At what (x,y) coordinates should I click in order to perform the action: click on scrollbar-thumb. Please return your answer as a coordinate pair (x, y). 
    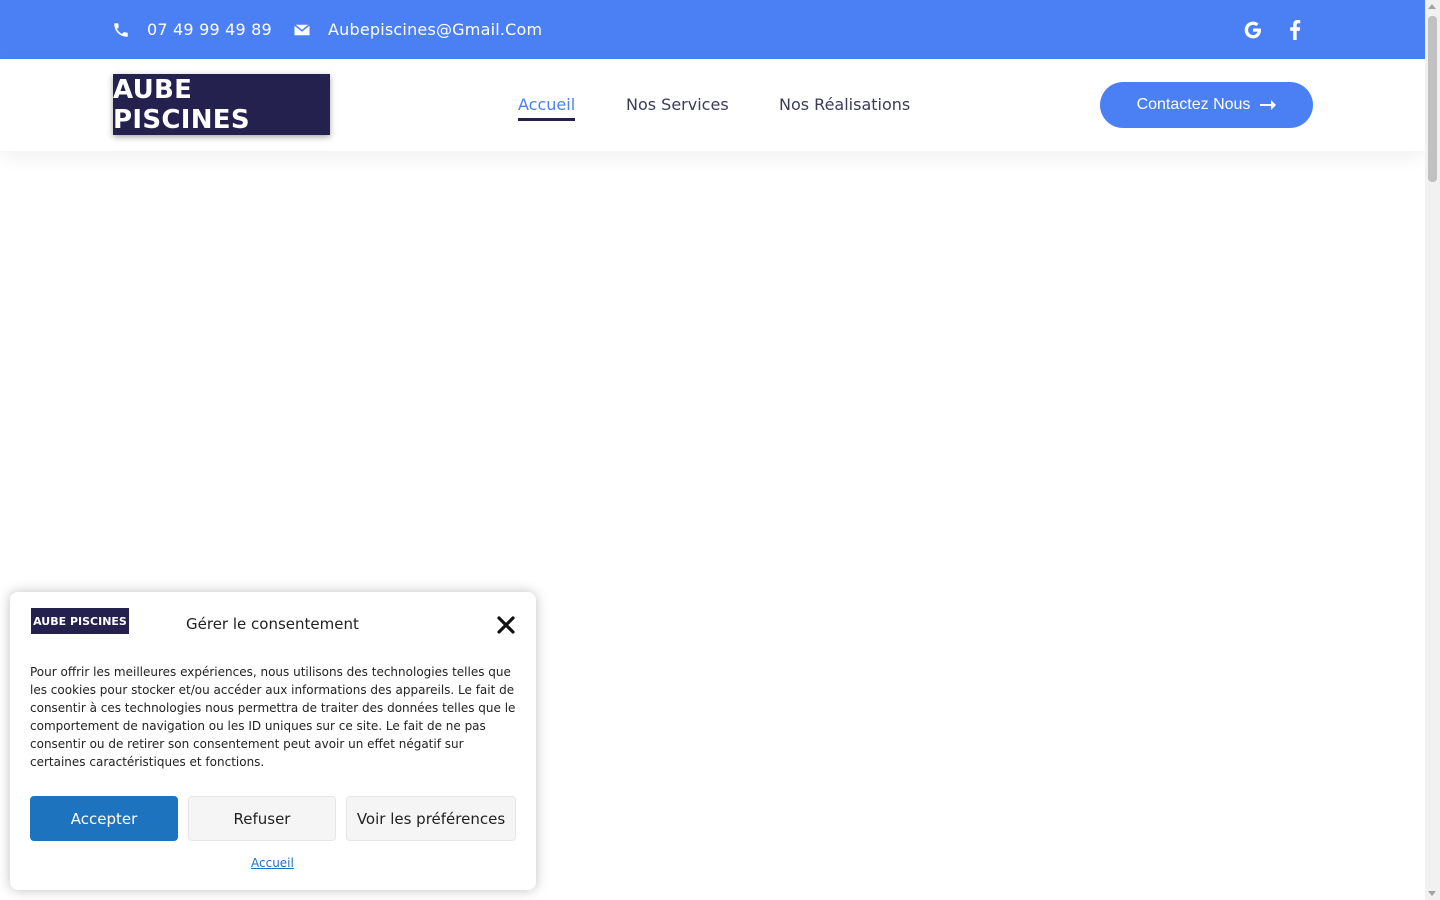
    Looking at the image, I should click on (1432, 99).